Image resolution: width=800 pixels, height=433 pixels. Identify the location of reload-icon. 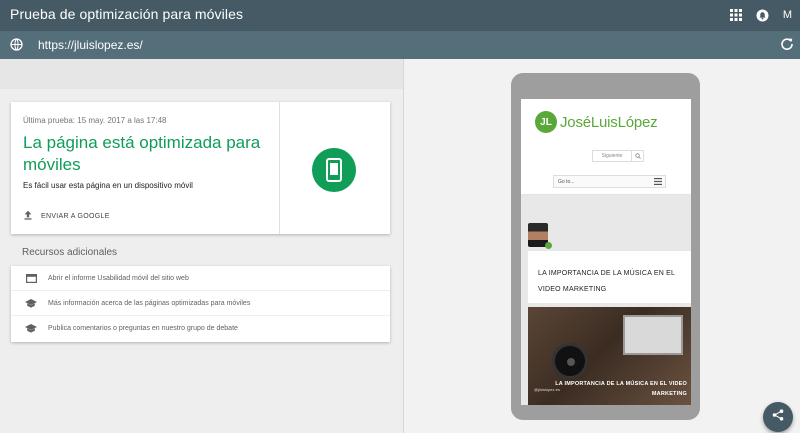
(787, 46).